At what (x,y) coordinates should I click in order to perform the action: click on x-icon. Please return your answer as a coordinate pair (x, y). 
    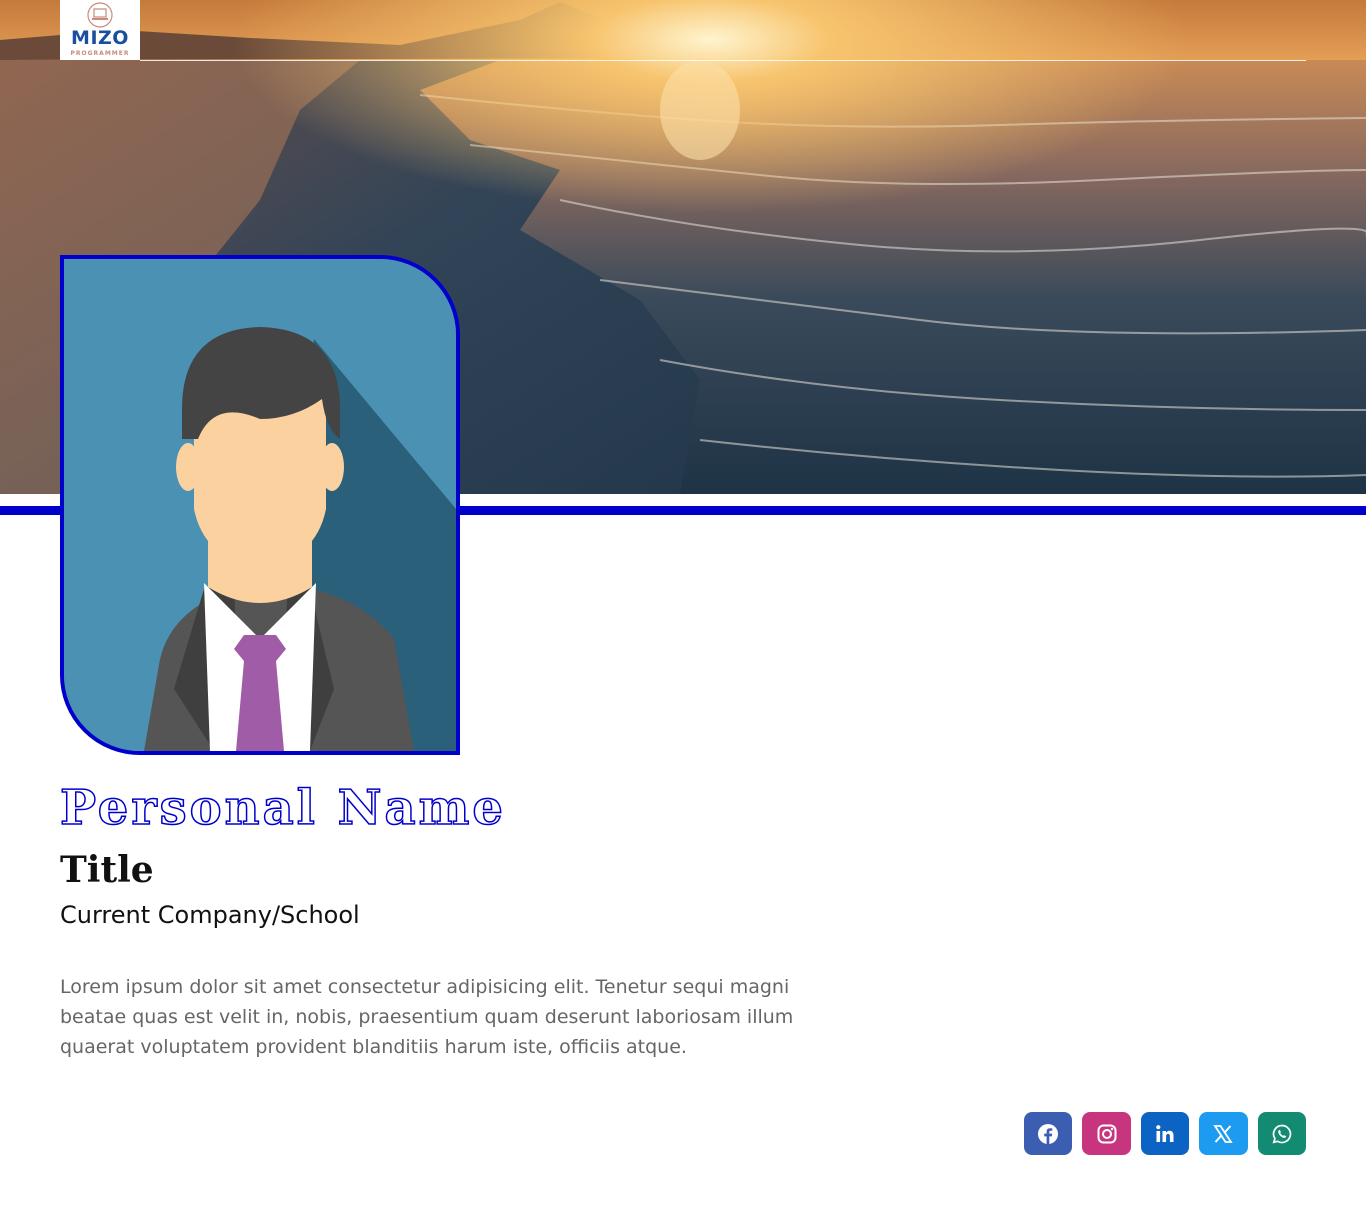
    Looking at the image, I should click on (1223, 1133).